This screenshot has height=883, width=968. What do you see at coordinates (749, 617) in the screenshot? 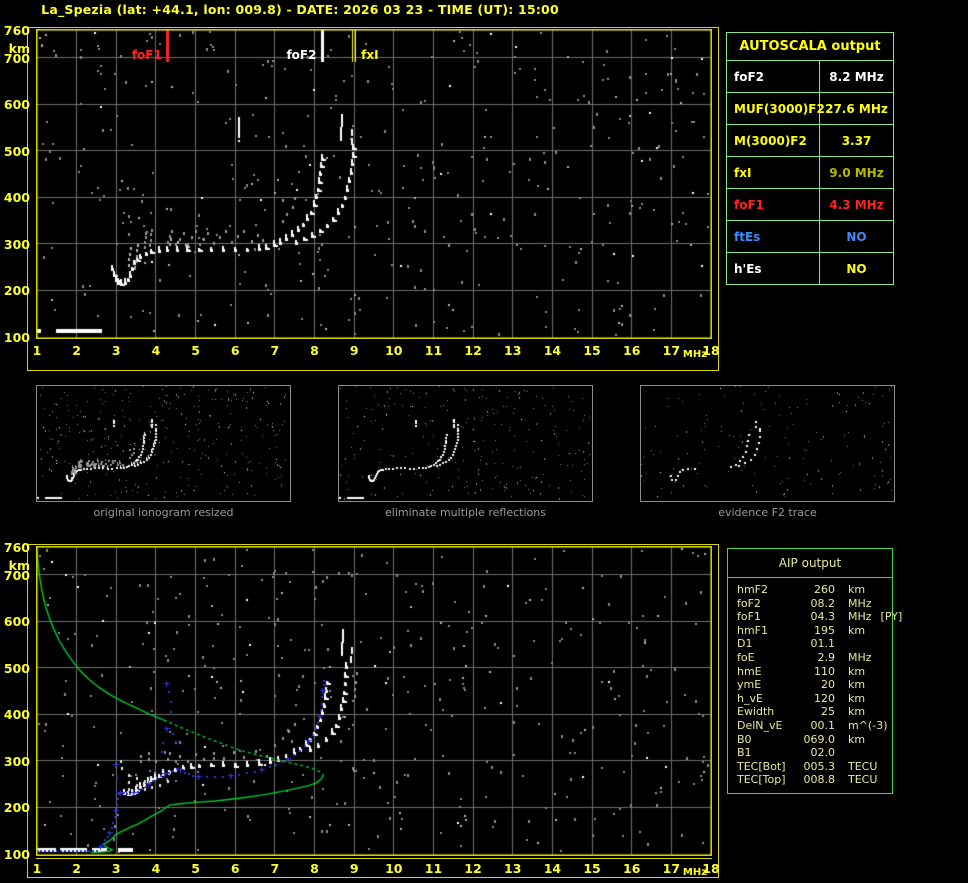
I see `aip-an: foF1` at bounding box center [749, 617].